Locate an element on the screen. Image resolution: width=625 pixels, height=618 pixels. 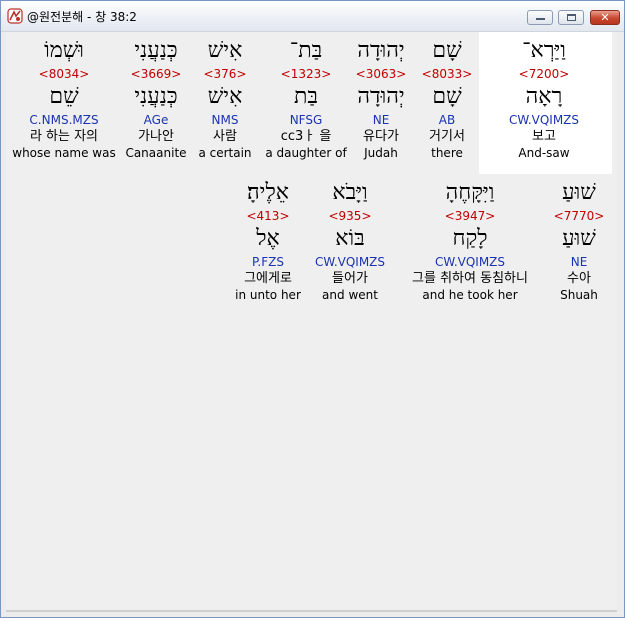
hebrew-word: וּשְׁמוֹ is located at coordinates (64, 50).